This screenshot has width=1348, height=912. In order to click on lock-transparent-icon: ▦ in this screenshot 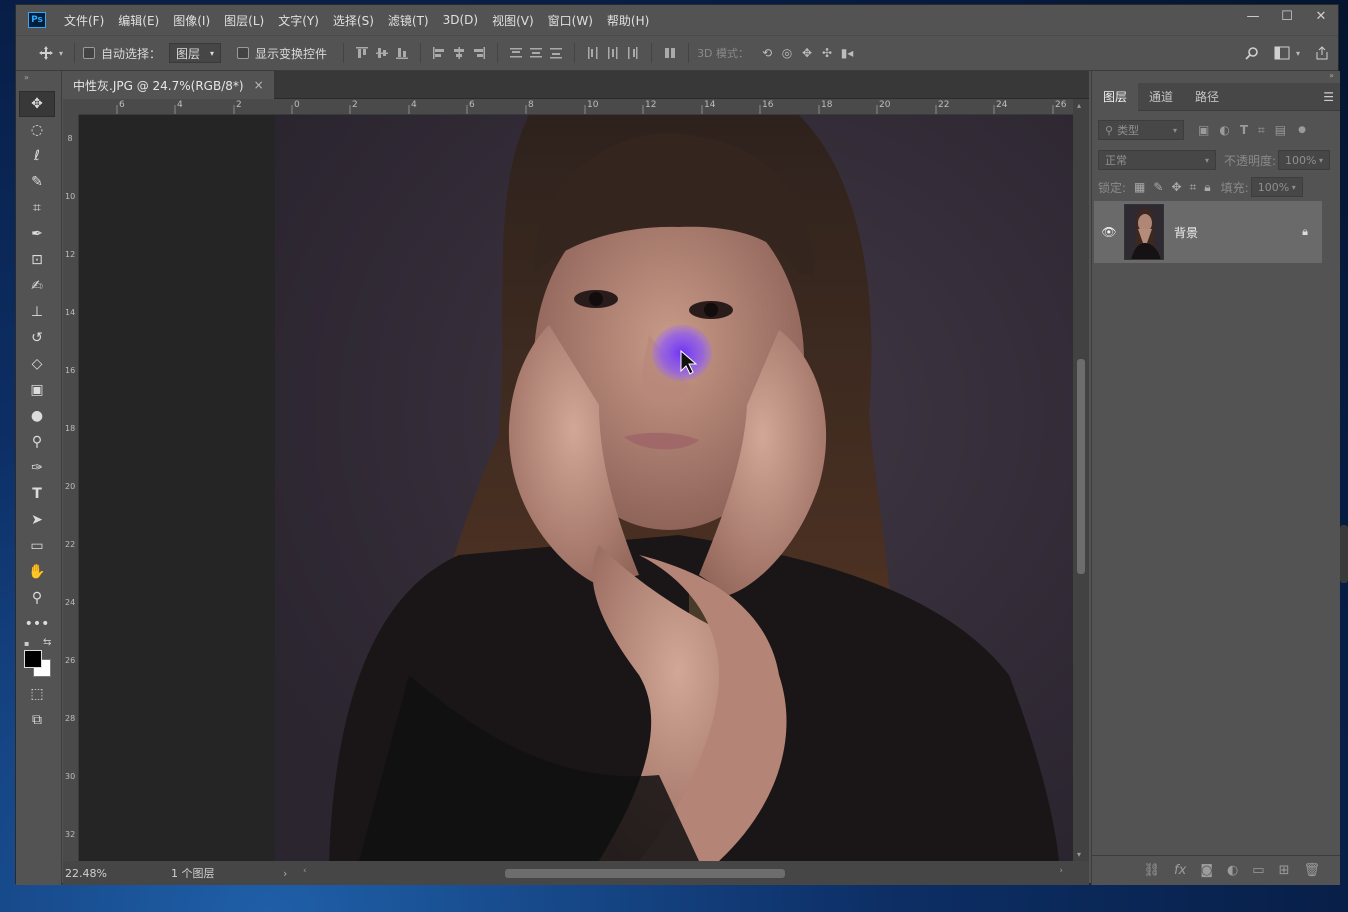, I will do `click(1139, 187)`.